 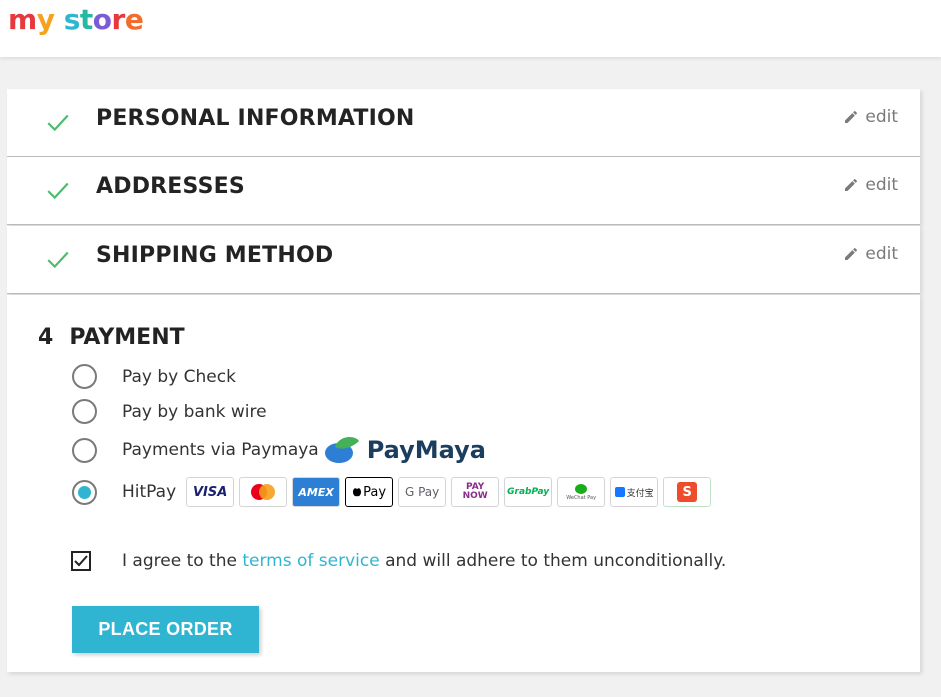 I want to click on edit-addresses-link: edit, so click(x=870, y=185).